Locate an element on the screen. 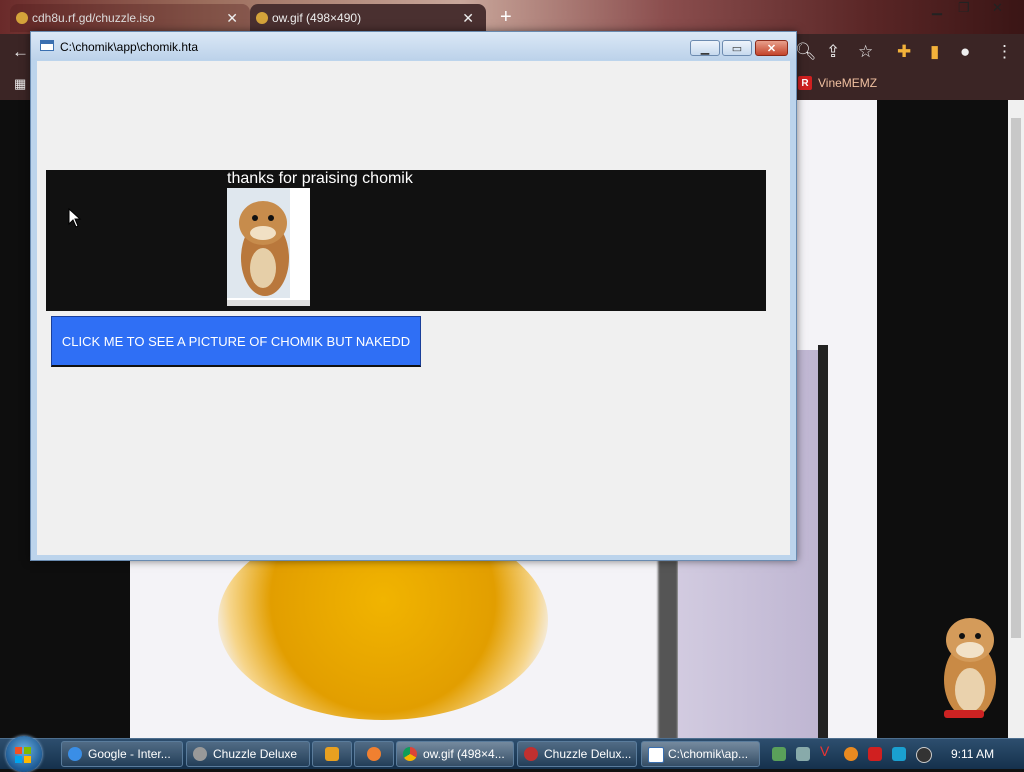  tab-label: cdh8u.rf.gd/chuzzle.iso is located at coordinates (93, 18).